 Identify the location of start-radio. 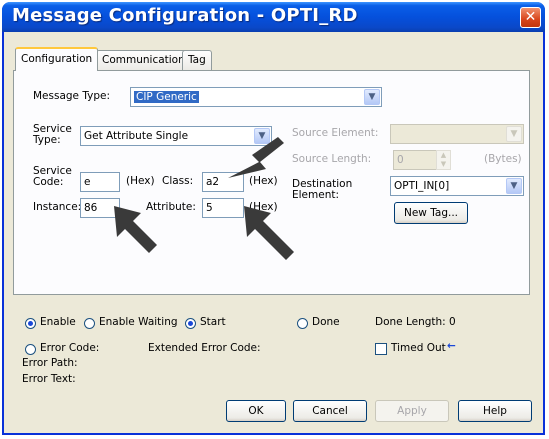
(190, 323).